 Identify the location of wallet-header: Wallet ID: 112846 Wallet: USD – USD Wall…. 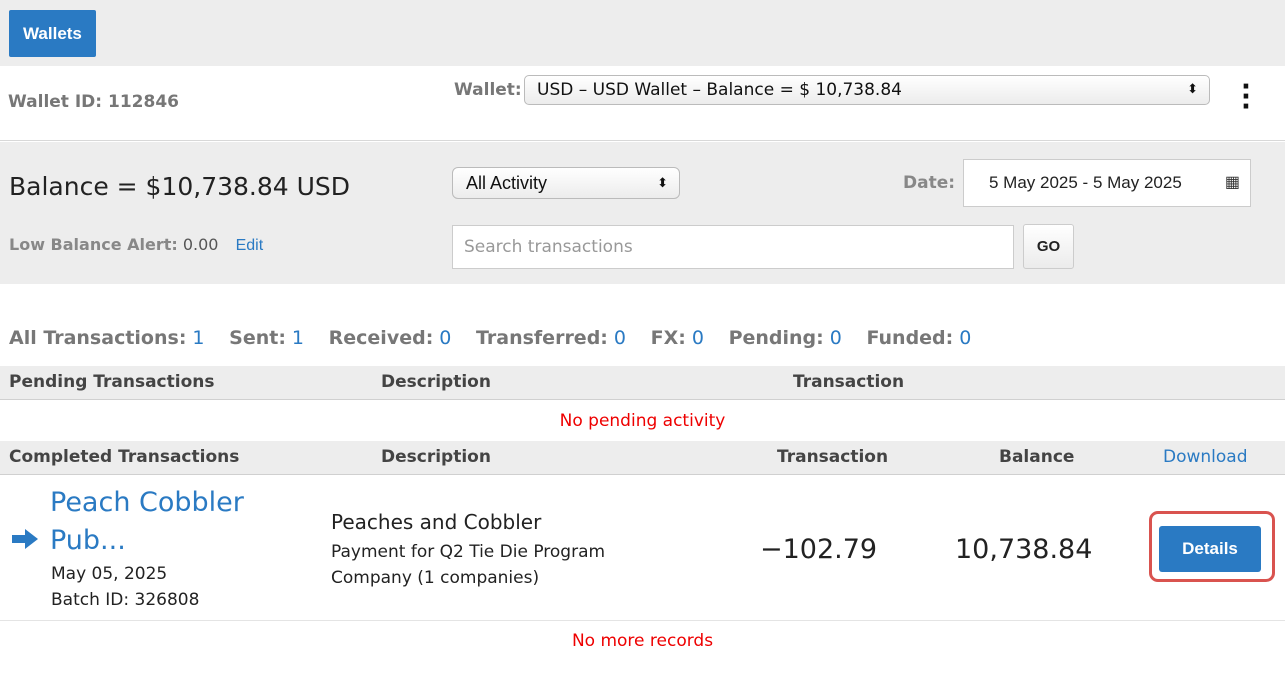
(642, 103).